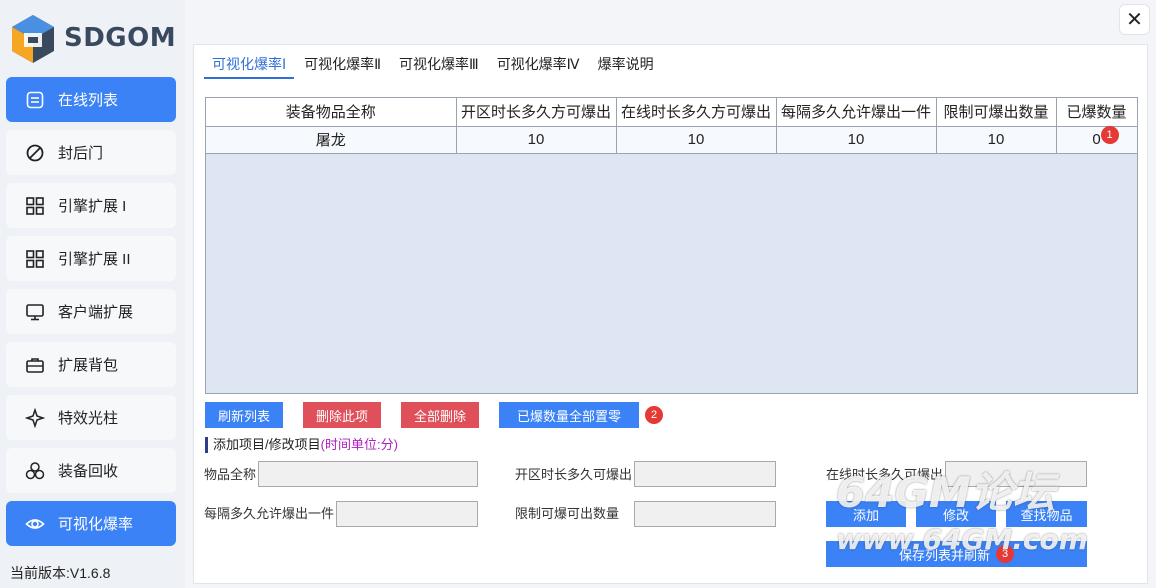 Image resolution: width=1156 pixels, height=588 pixels. I want to click on sidebar-item-label: 引擎扩展 I, so click(92, 206).